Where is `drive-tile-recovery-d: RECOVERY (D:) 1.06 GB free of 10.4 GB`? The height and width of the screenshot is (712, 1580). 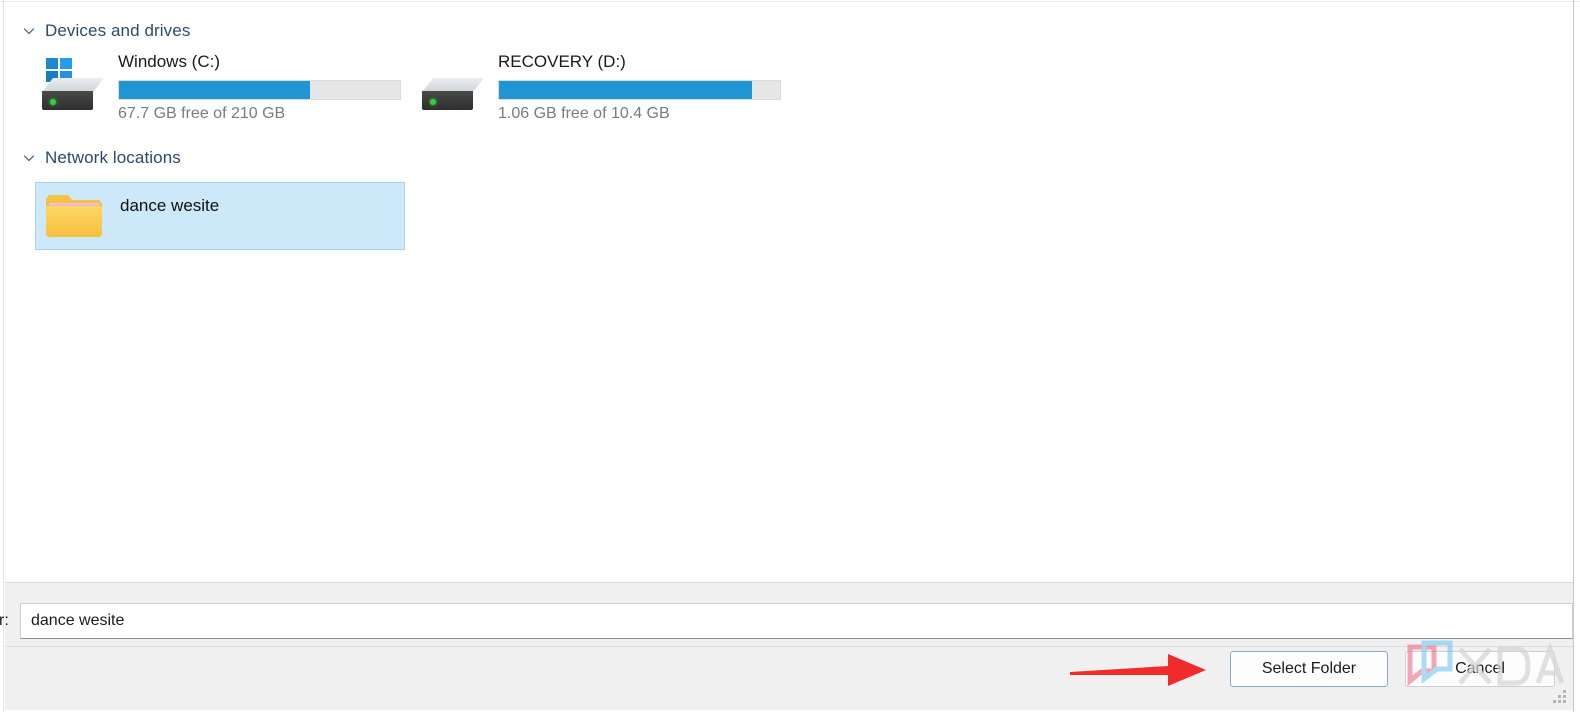
drive-tile-recovery-d: RECOVERY (D:) 1.06 GB free of 10.4 GB is located at coordinates (600, 93).